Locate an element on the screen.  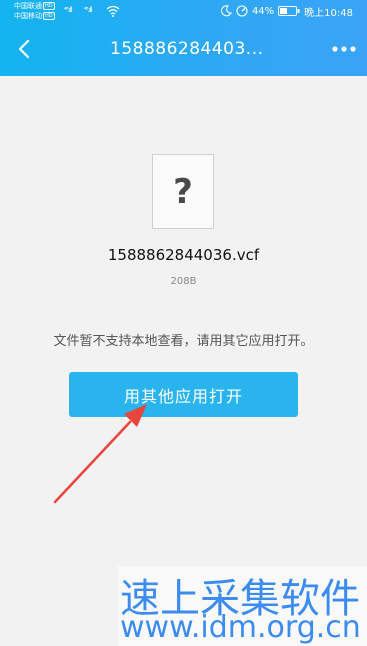
more-dots-icon is located at coordinates (344, 49).